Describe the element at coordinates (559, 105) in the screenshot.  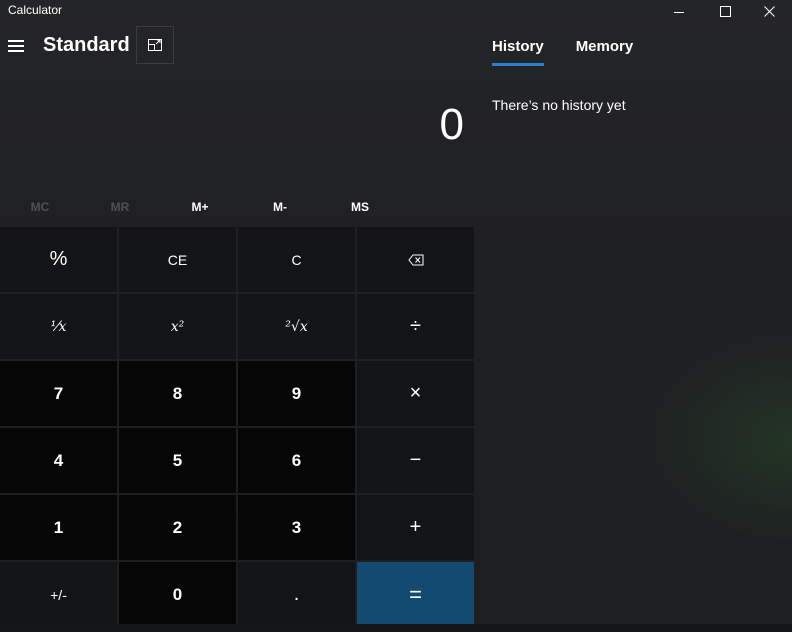
I see `history-empty-message: There’s no history yet` at that location.